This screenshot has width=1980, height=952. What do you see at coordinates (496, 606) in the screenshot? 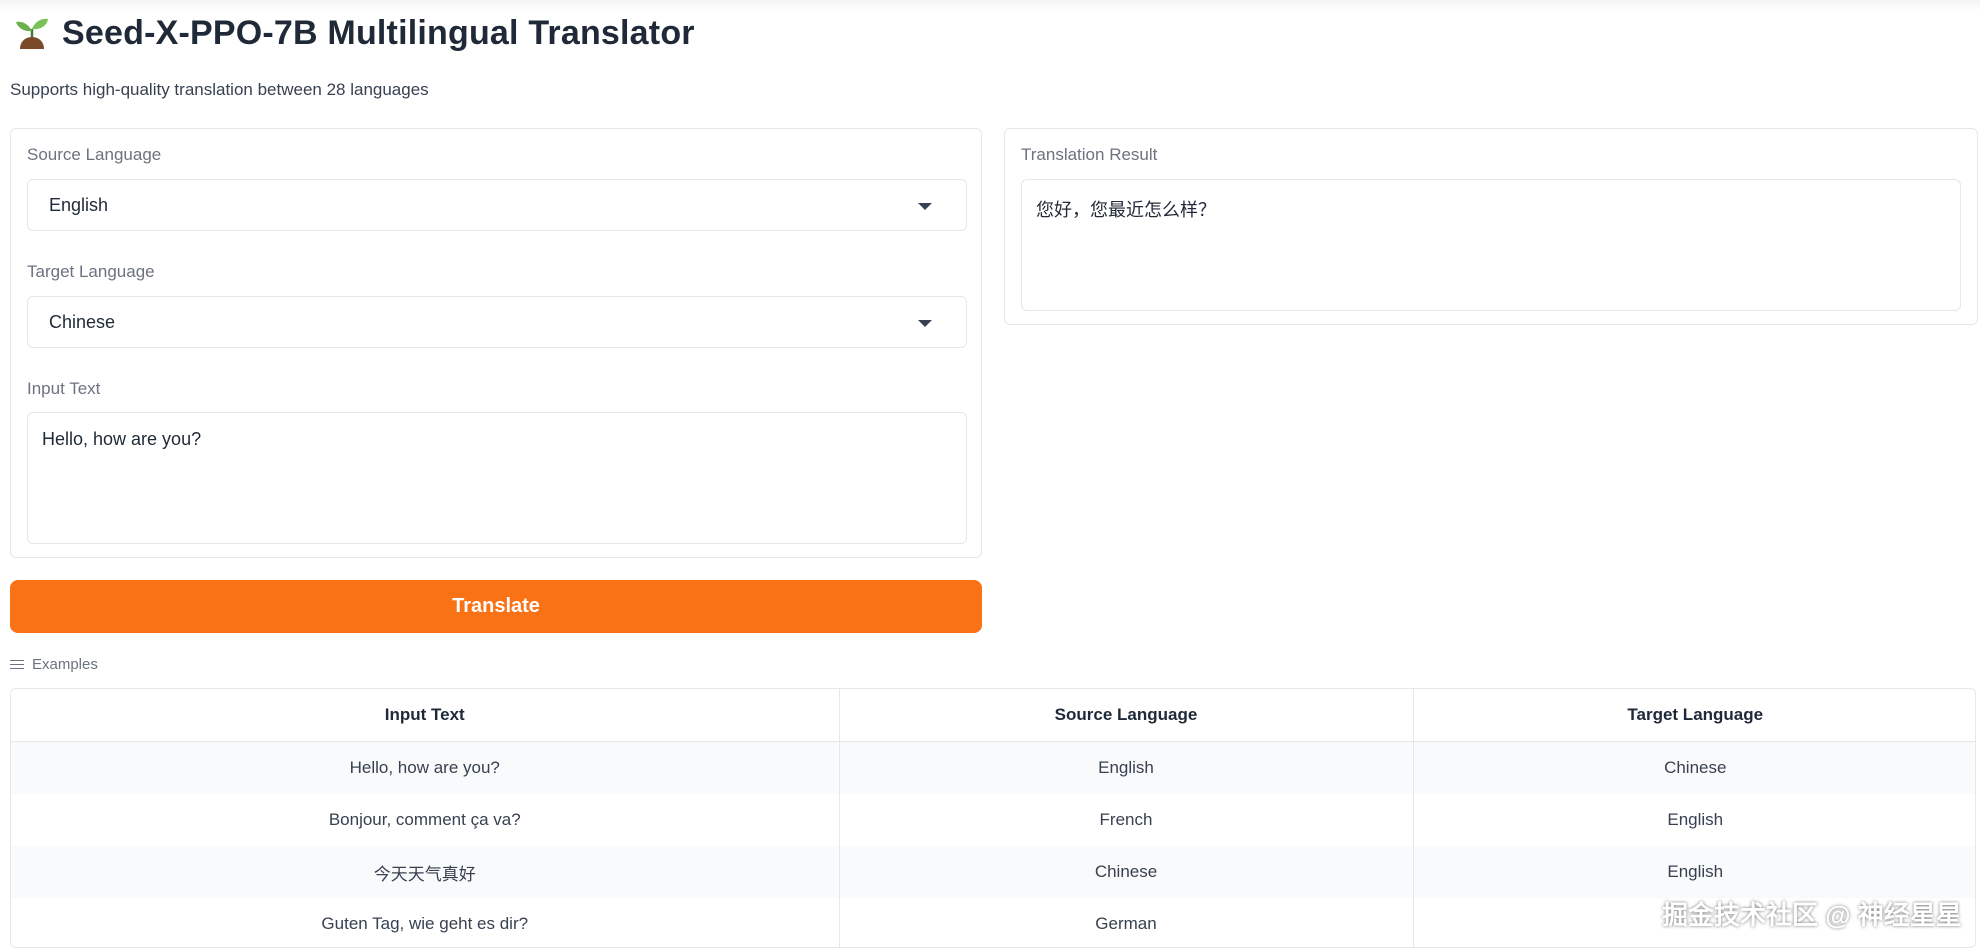
I see `translate-button: Translate` at bounding box center [496, 606].